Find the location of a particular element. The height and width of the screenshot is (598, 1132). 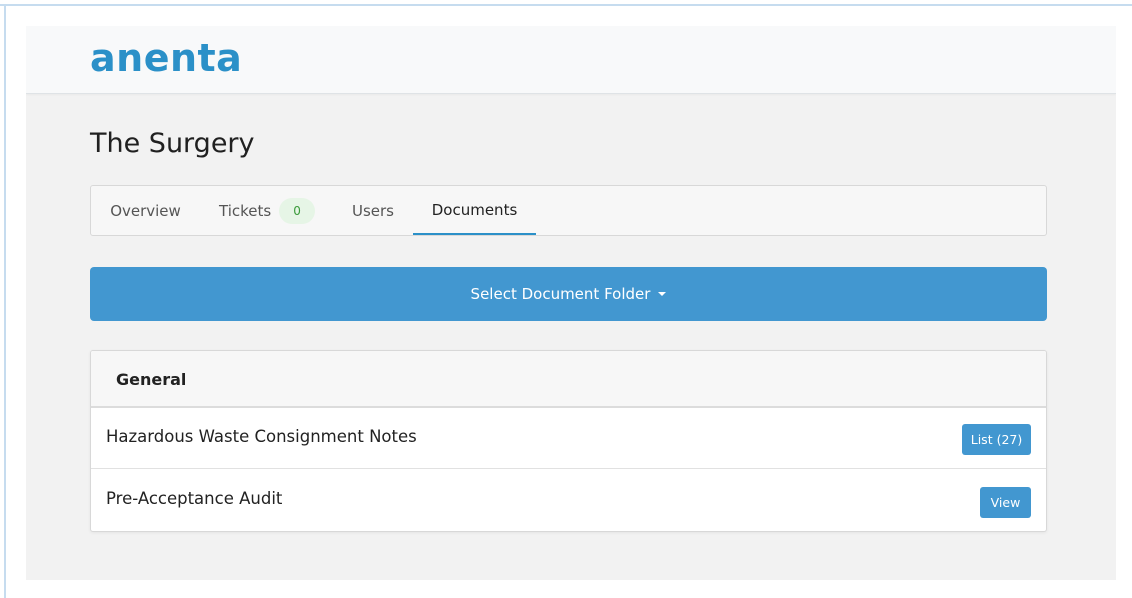

tab-documents-label: Documents is located at coordinates (474, 209).